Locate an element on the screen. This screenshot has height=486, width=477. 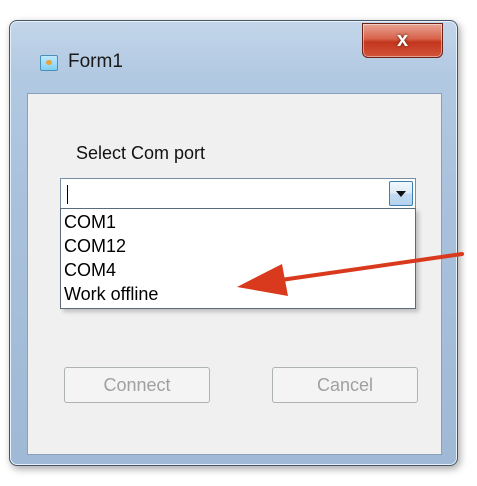
close-icon: x is located at coordinates (402, 40).